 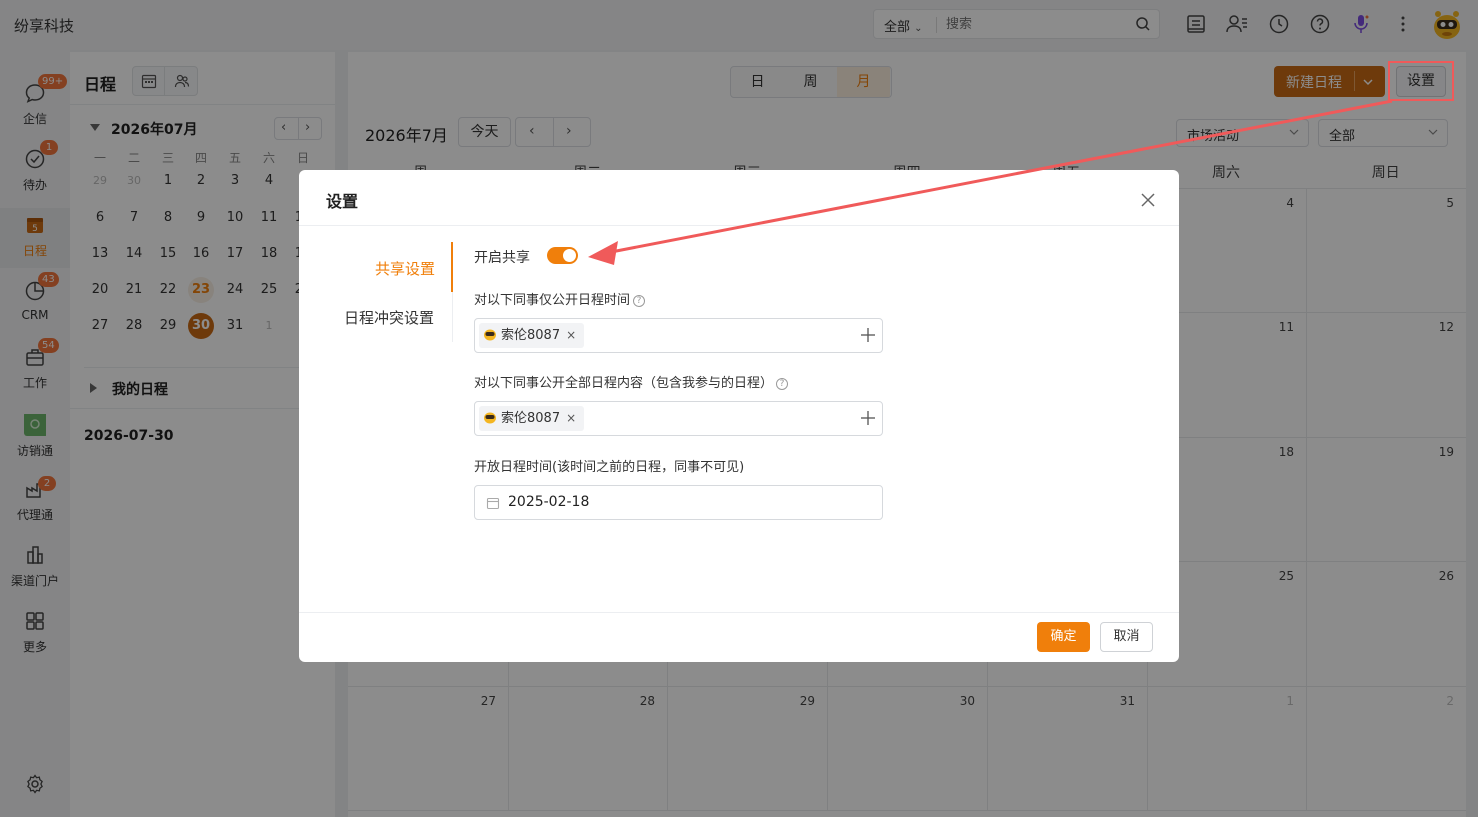 What do you see at coordinates (1126, 637) in the screenshot?
I see `cancel-button: 取消` at bounding box center [1126, 637].